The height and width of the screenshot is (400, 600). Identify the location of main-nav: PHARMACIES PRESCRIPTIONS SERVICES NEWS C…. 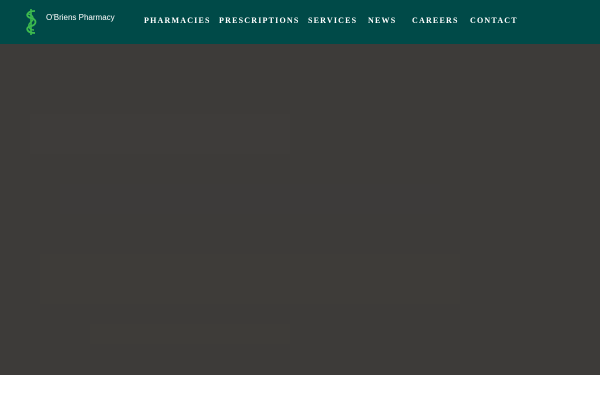
(300, 22).